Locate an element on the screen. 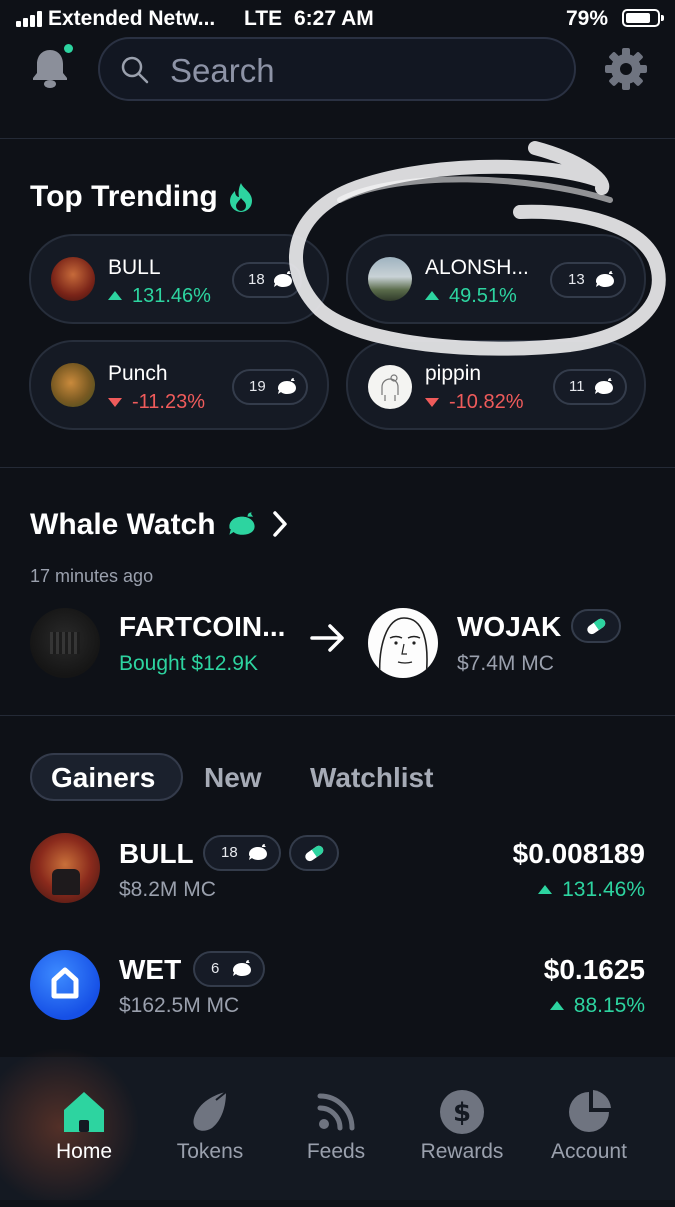 The width and height of the screenshot is (675, 1207). home-icon is located at coordinates (84, 1112).